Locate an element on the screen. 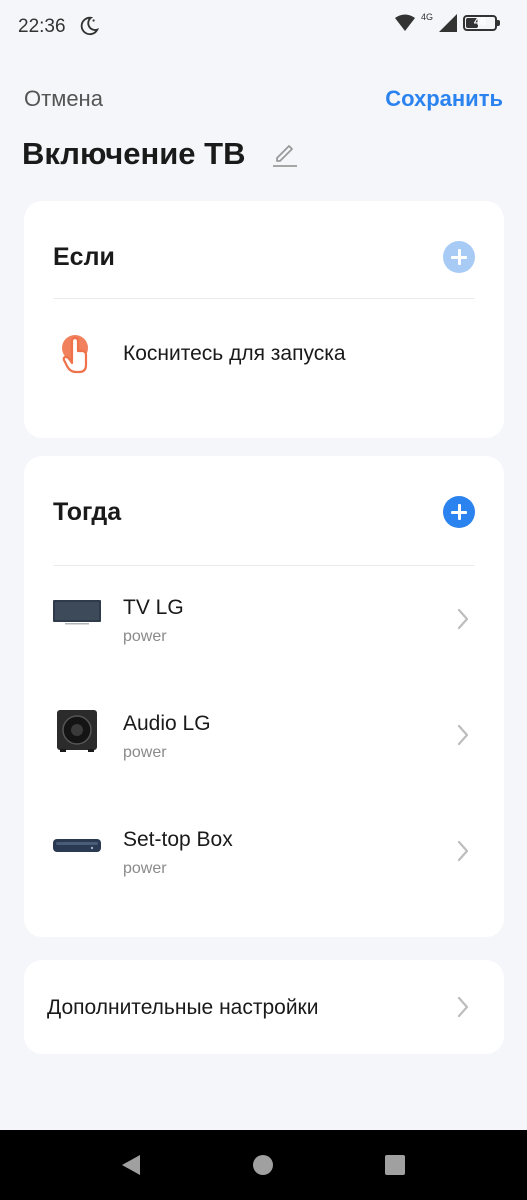  navigation-bar is located at coordinates (263, 1165).